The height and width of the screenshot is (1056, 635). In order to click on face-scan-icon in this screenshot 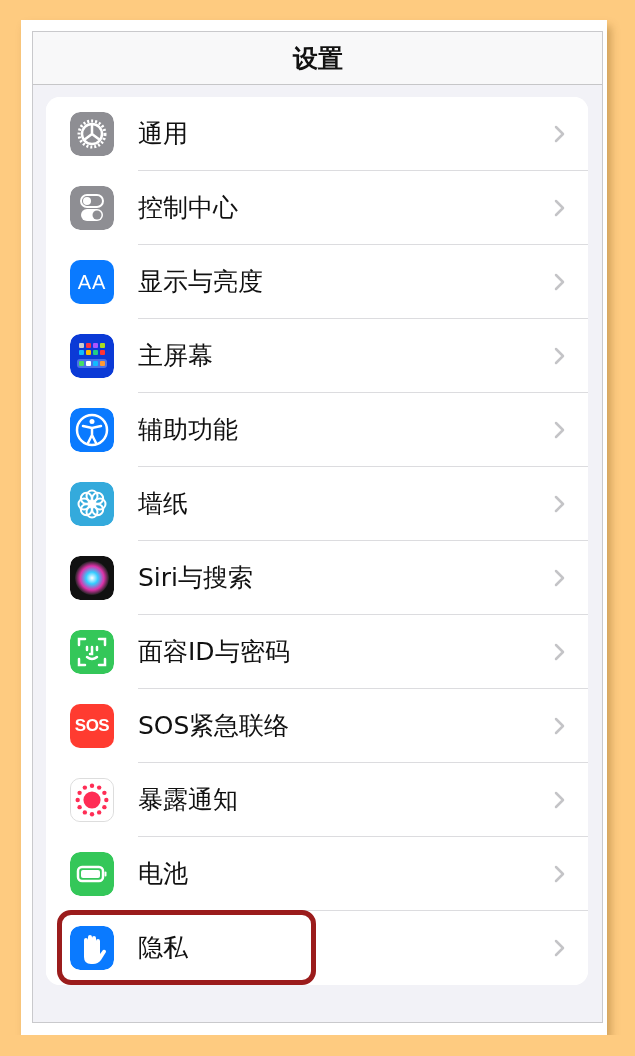, I will do `click(92, 652)`.